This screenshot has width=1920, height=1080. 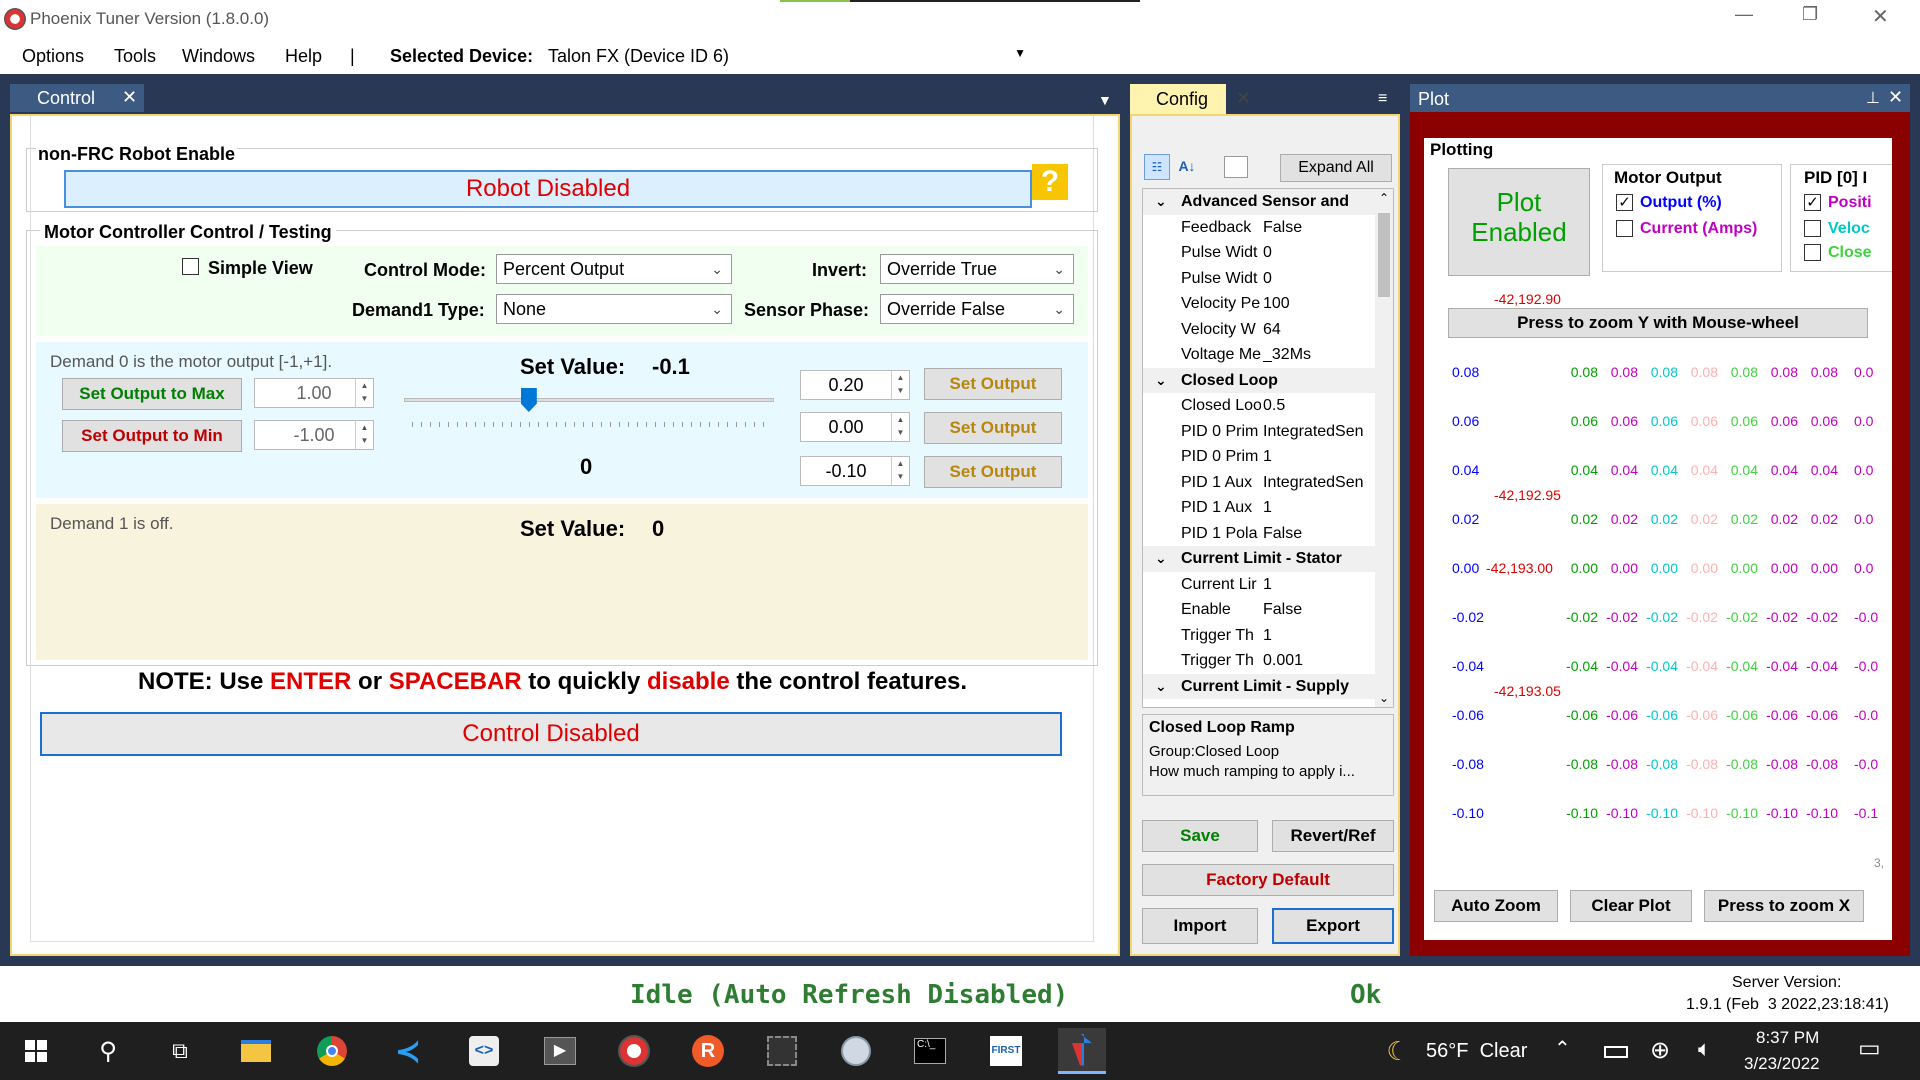 I want to click on min-value-input: -1.00 ▲ ▼, so click(x=314, y=435).